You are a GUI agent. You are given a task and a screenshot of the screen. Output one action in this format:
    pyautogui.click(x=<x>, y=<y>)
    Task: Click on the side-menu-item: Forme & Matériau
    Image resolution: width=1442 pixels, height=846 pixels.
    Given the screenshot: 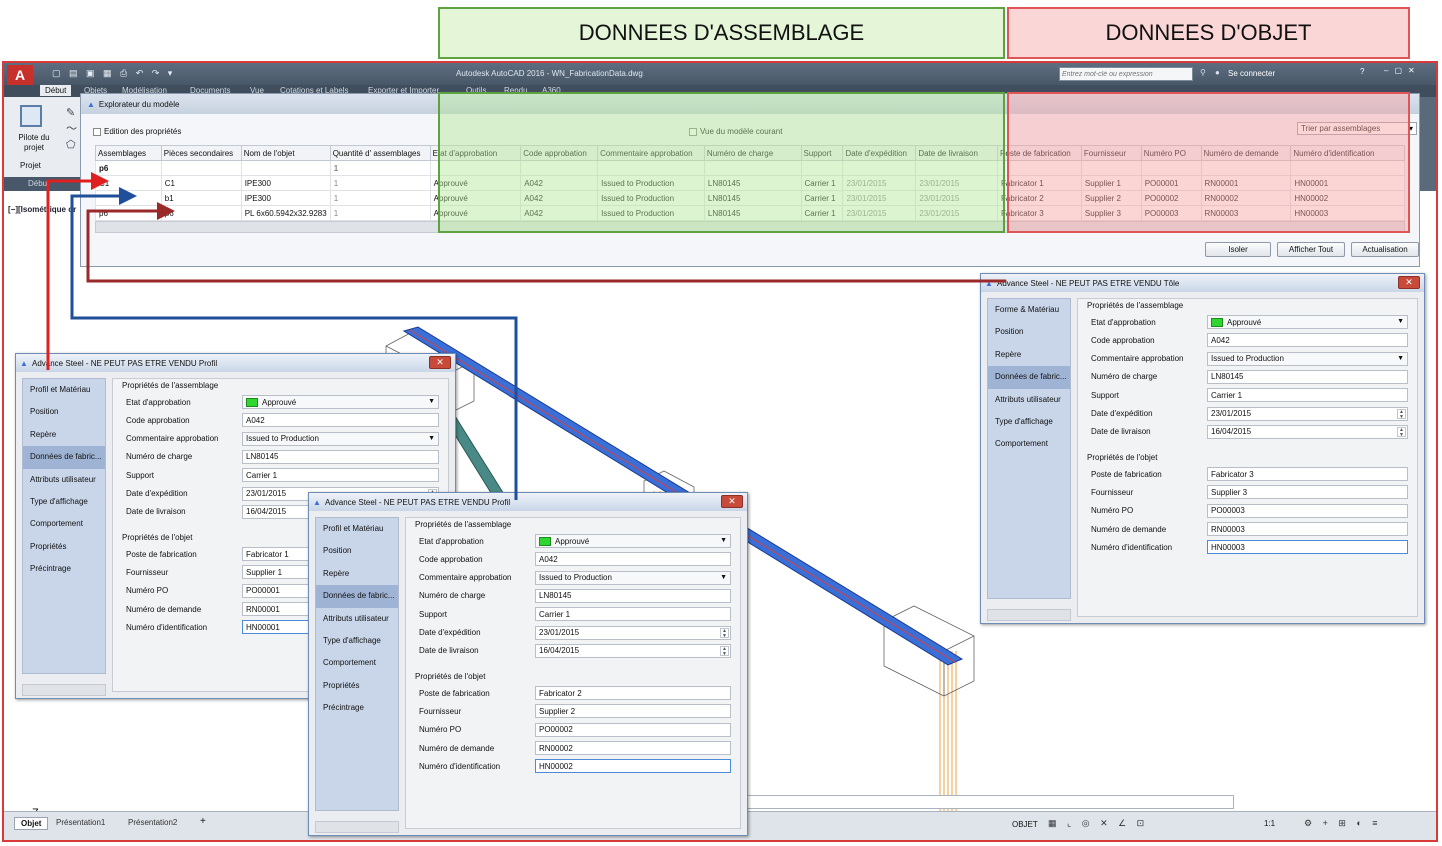 What is the action you would take?
    pyautogui.click(x=1029, y=310)
    